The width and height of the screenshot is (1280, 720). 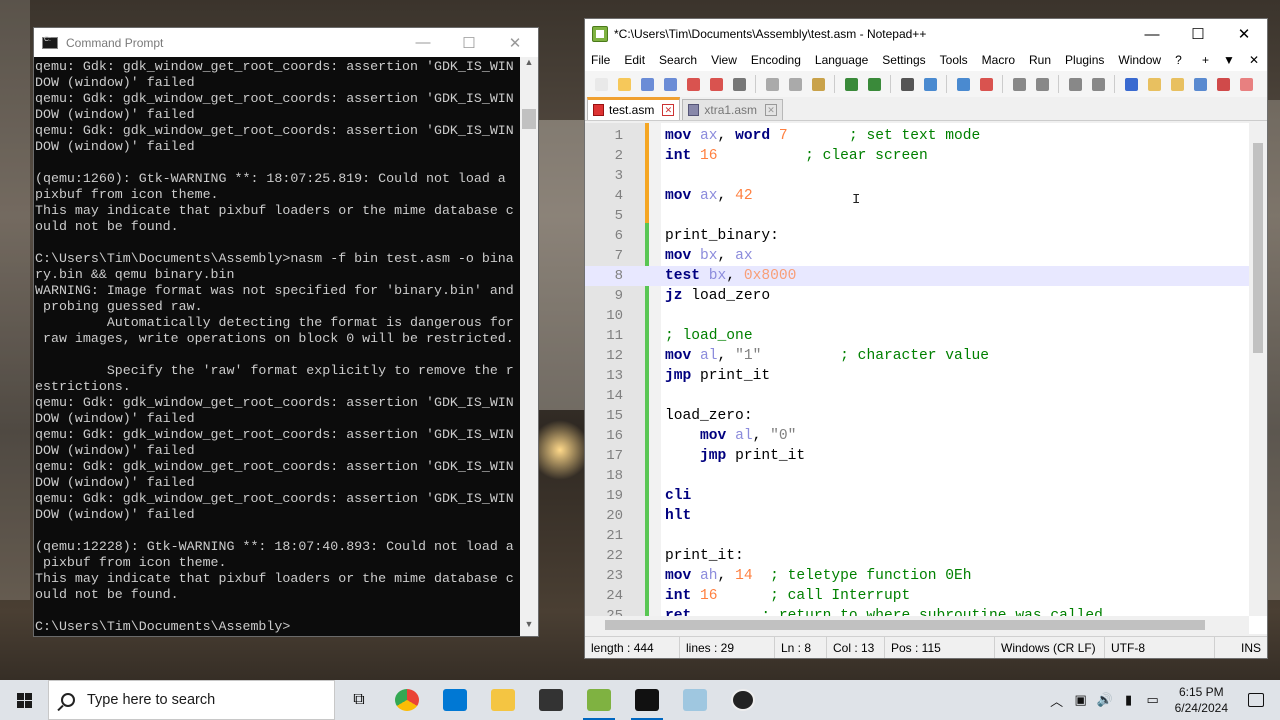 I want to click on cmd-title-bar: Command Prompt — ☐ ✕, so click(x=286, y=42).